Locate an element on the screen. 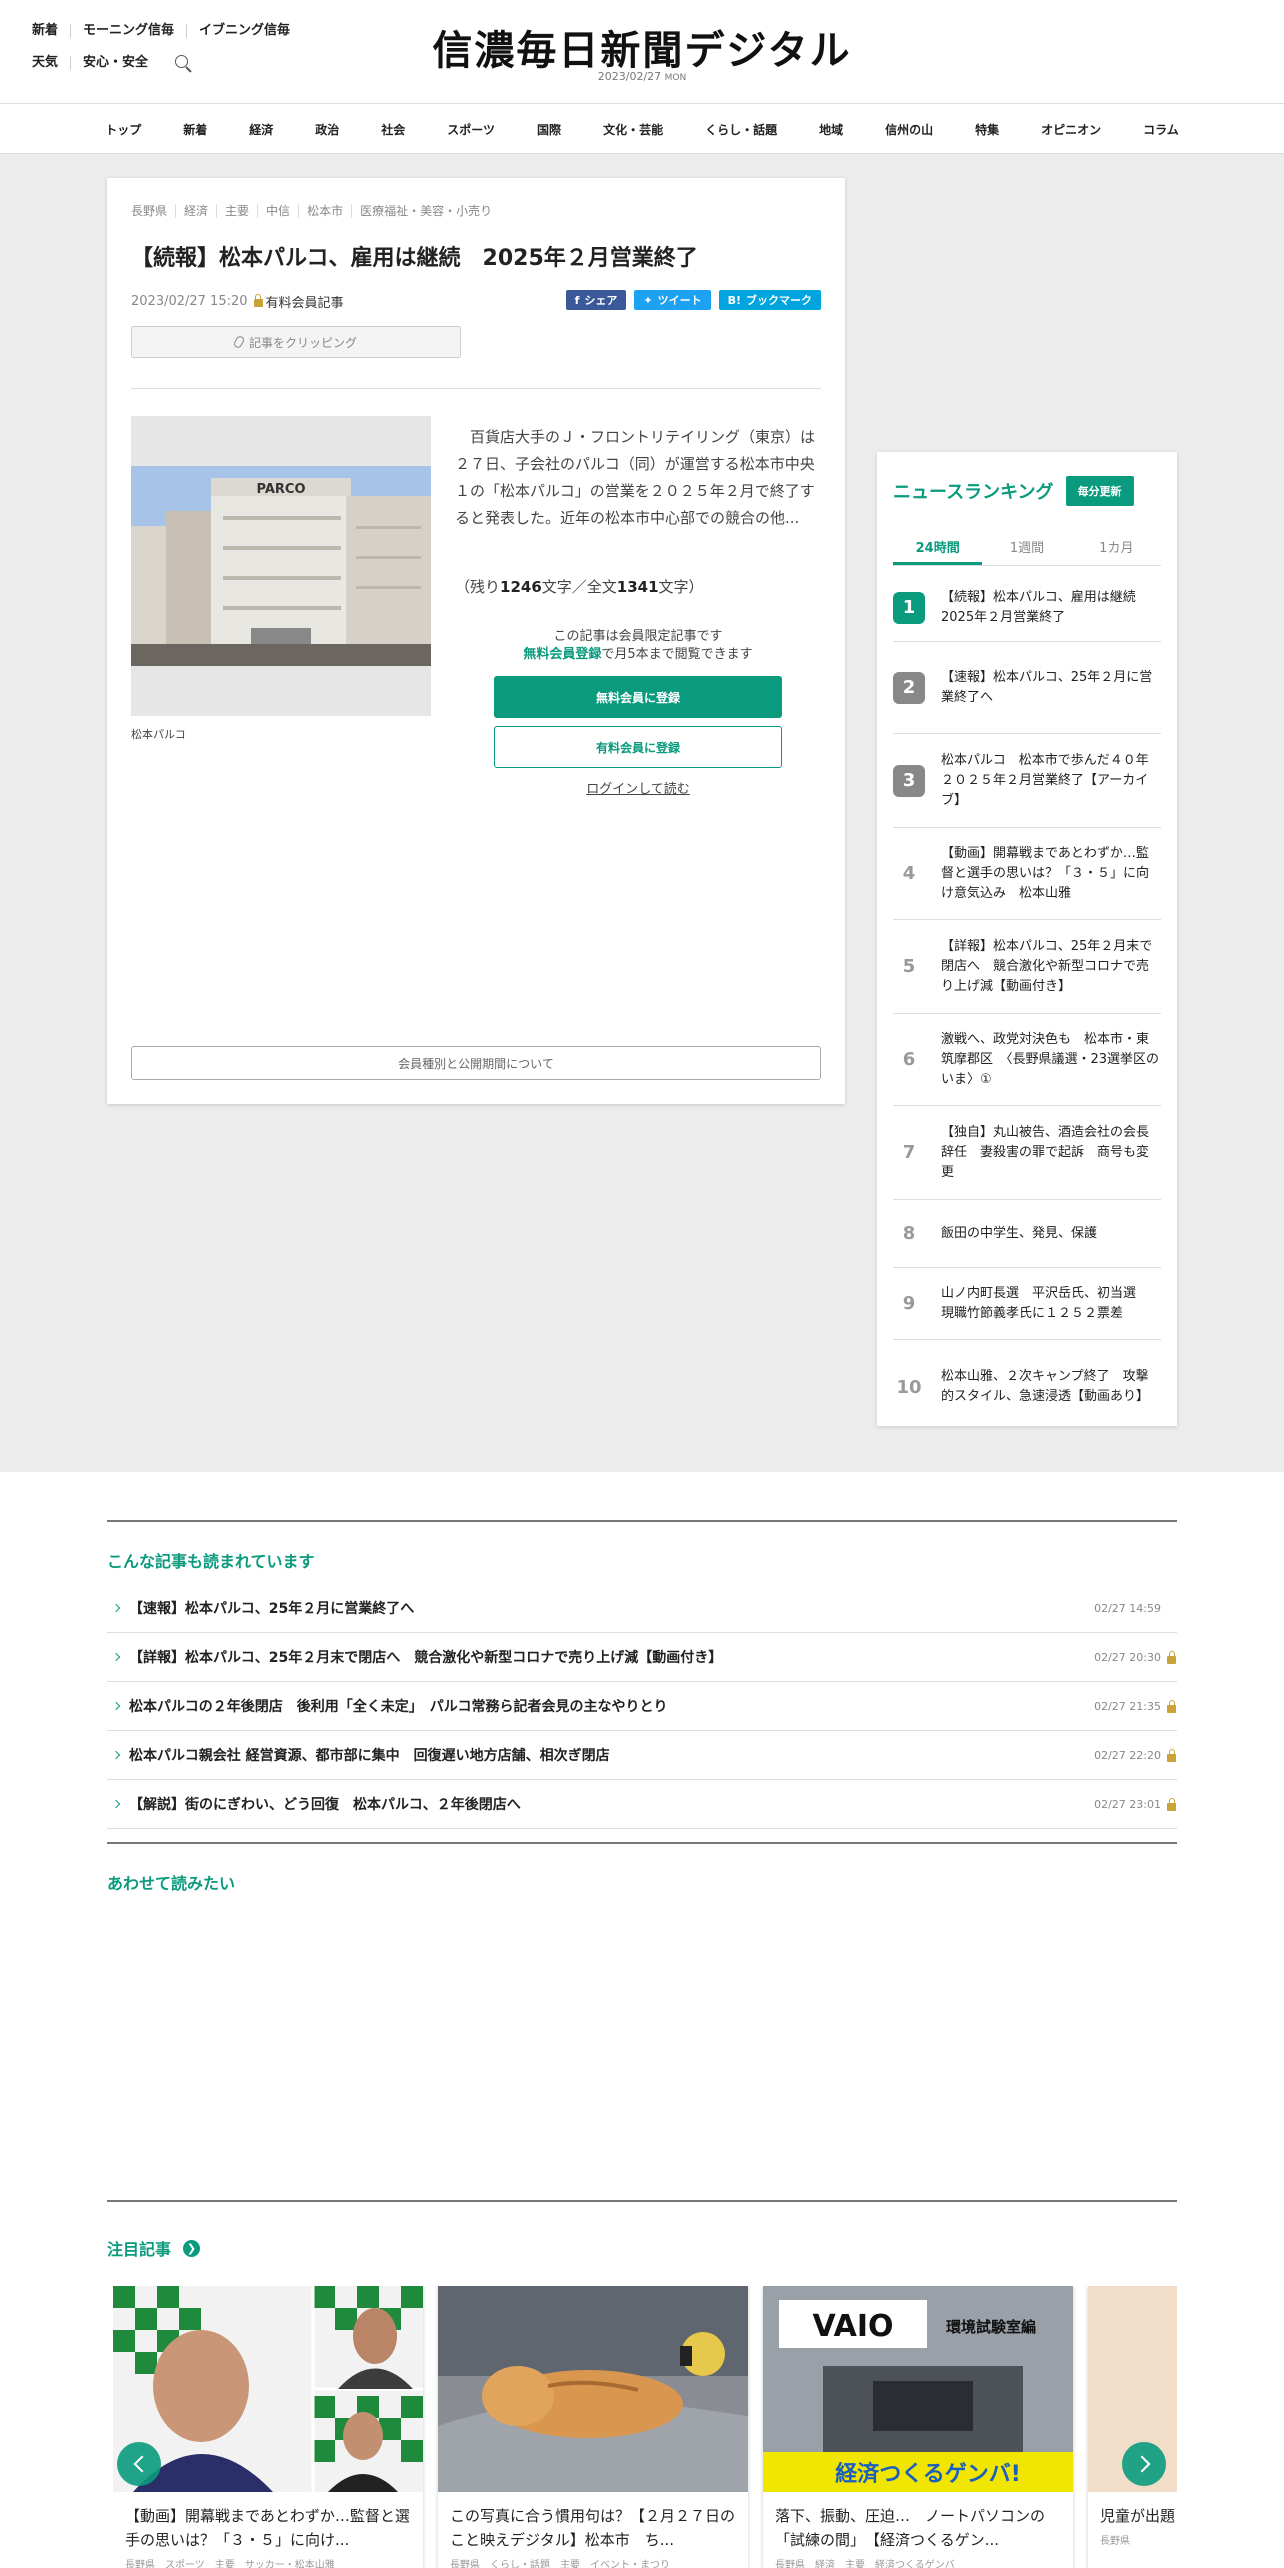 This screenshot has height=2568, width=1284. remaining-prefix: （残り is located at coordinates (478, 587).